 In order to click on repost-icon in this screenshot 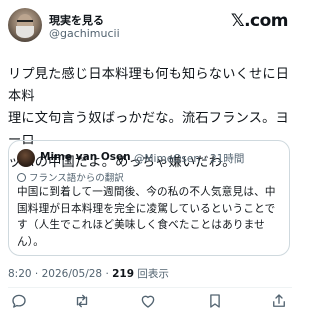, I will do `click(83, 302)`.